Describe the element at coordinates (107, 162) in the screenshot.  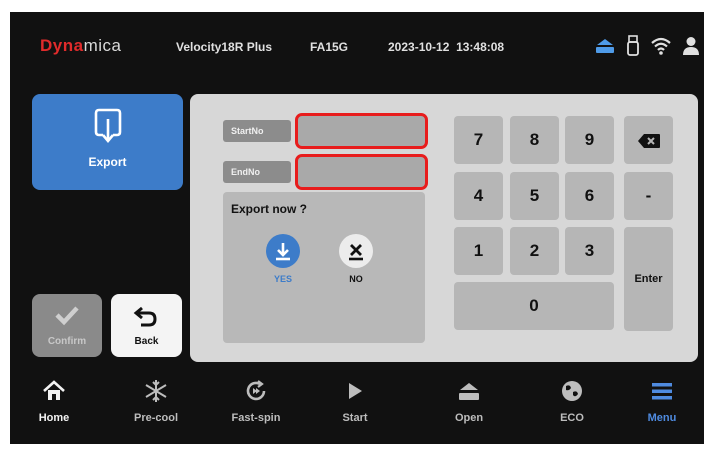
I see `export-label: Export` at that location.